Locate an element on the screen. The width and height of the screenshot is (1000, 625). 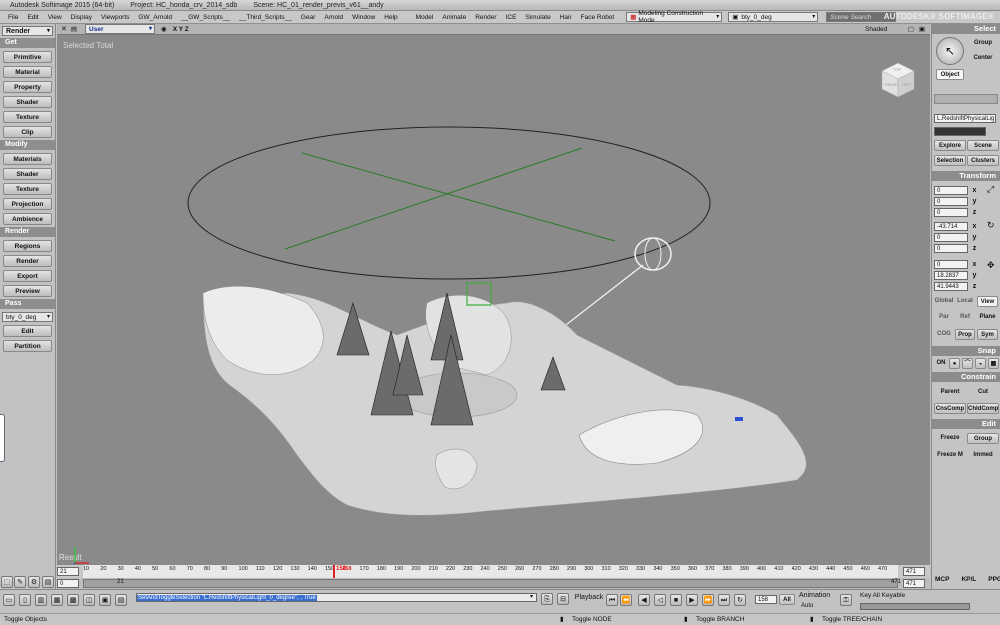
material-button: Material is located at coordinates (27, 72).